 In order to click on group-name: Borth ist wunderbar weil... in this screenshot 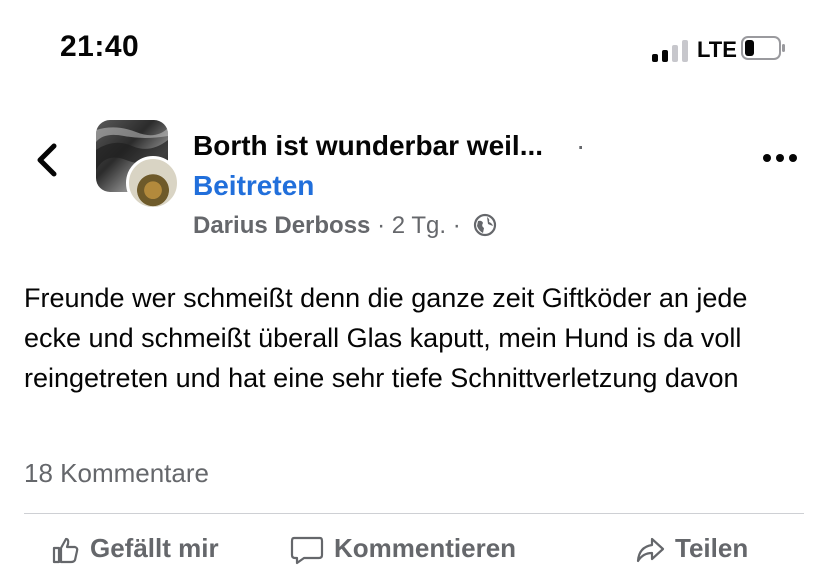, I will do `click(368, 146)`.